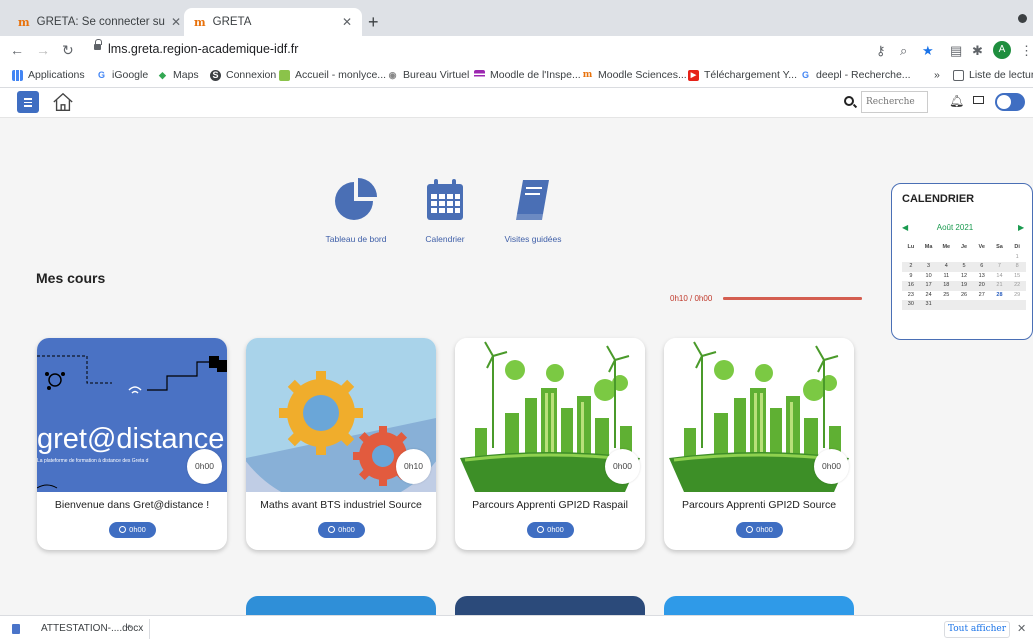 This screenshot has height=641, width=1033. What do you see at coordinates (273, 22) in the screenshot?
I see `tab-greta: m GRETA ✕` at bounding box center [273, 22].